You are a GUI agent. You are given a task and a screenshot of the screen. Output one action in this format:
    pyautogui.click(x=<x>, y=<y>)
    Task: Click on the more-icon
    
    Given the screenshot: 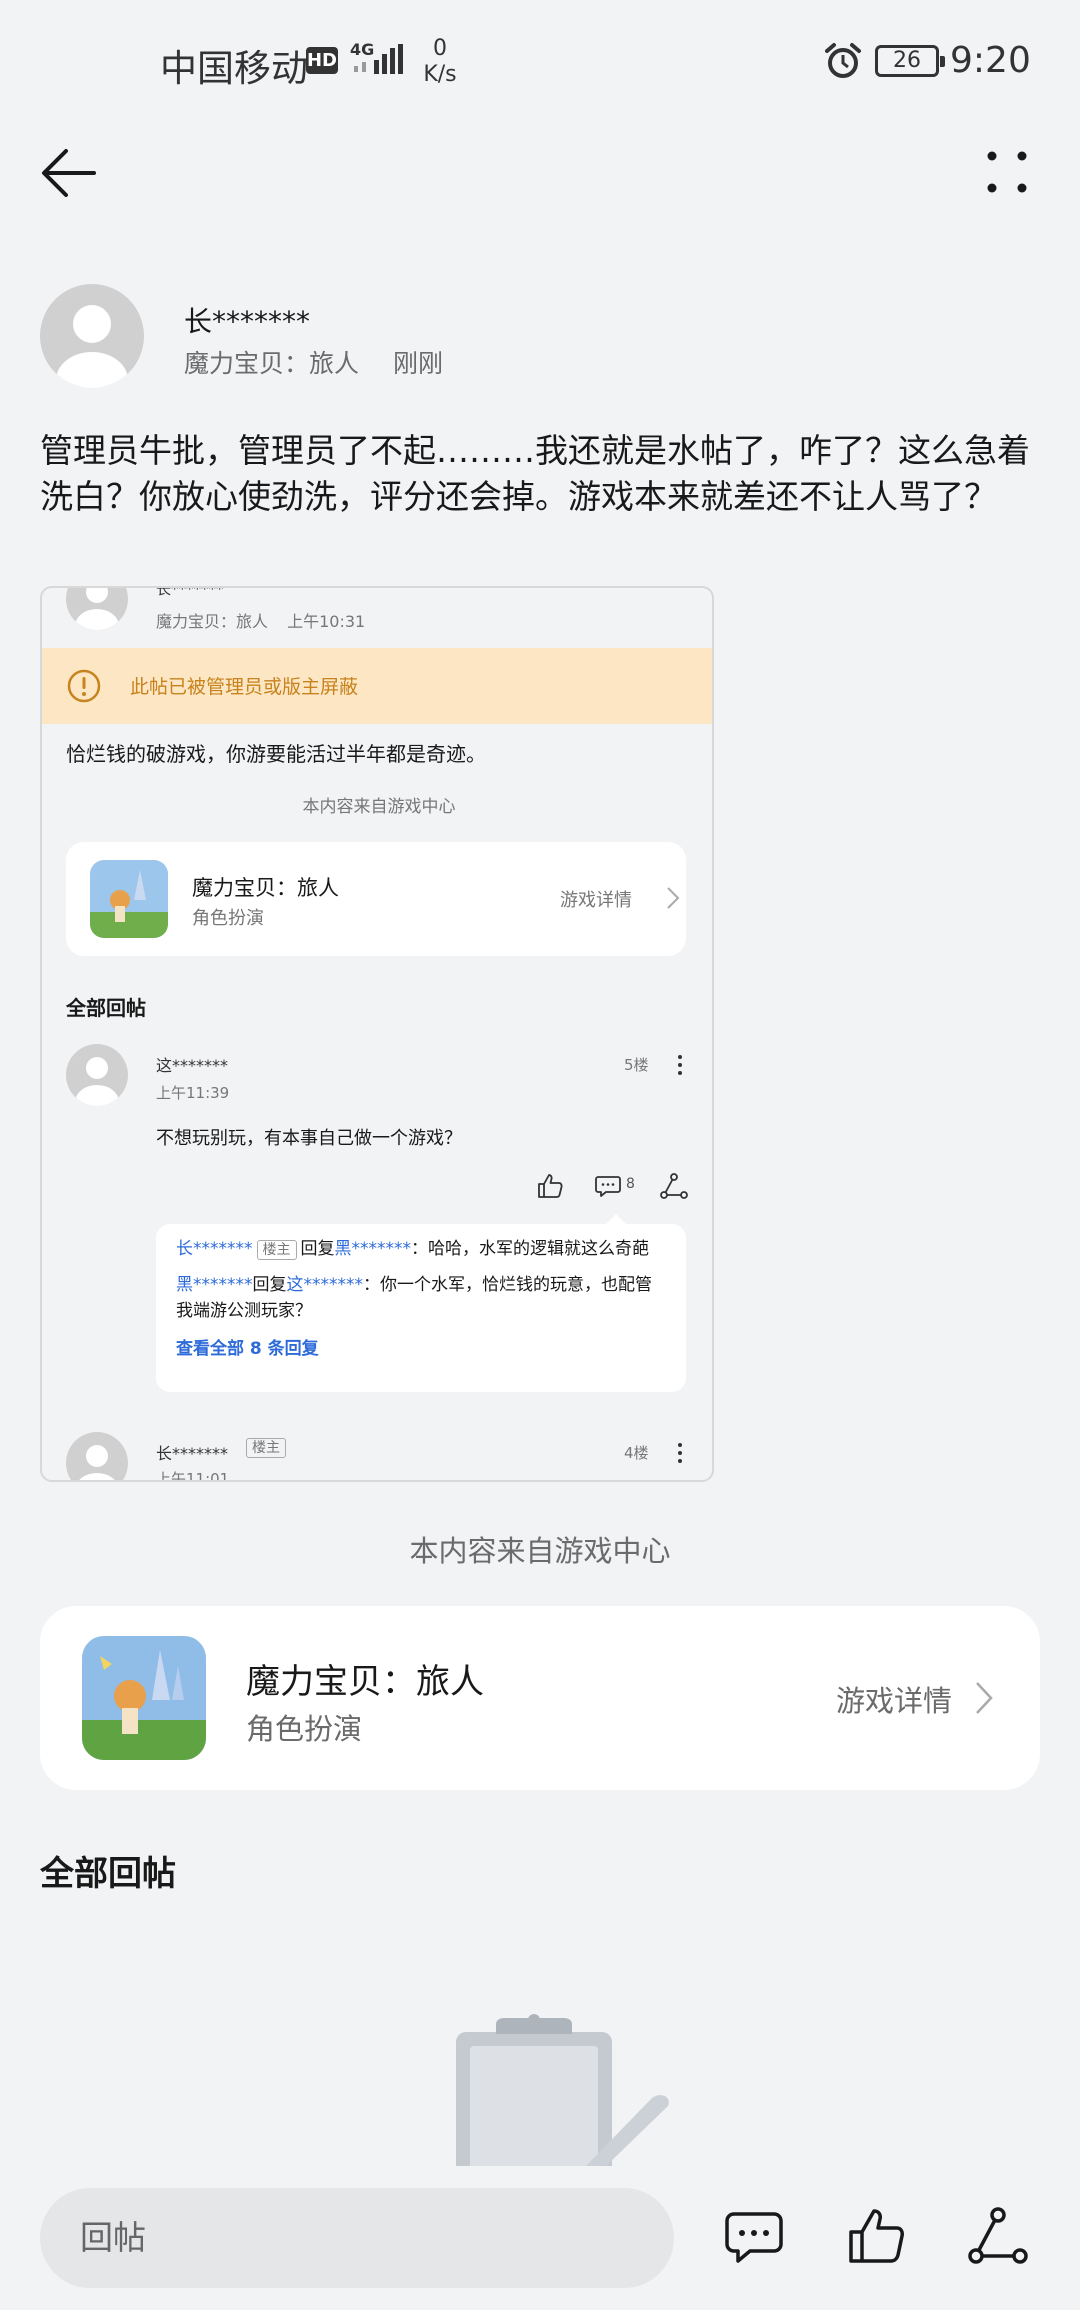 What is the action you would take?
    pyautogui.click(x=1007, y=173)
    